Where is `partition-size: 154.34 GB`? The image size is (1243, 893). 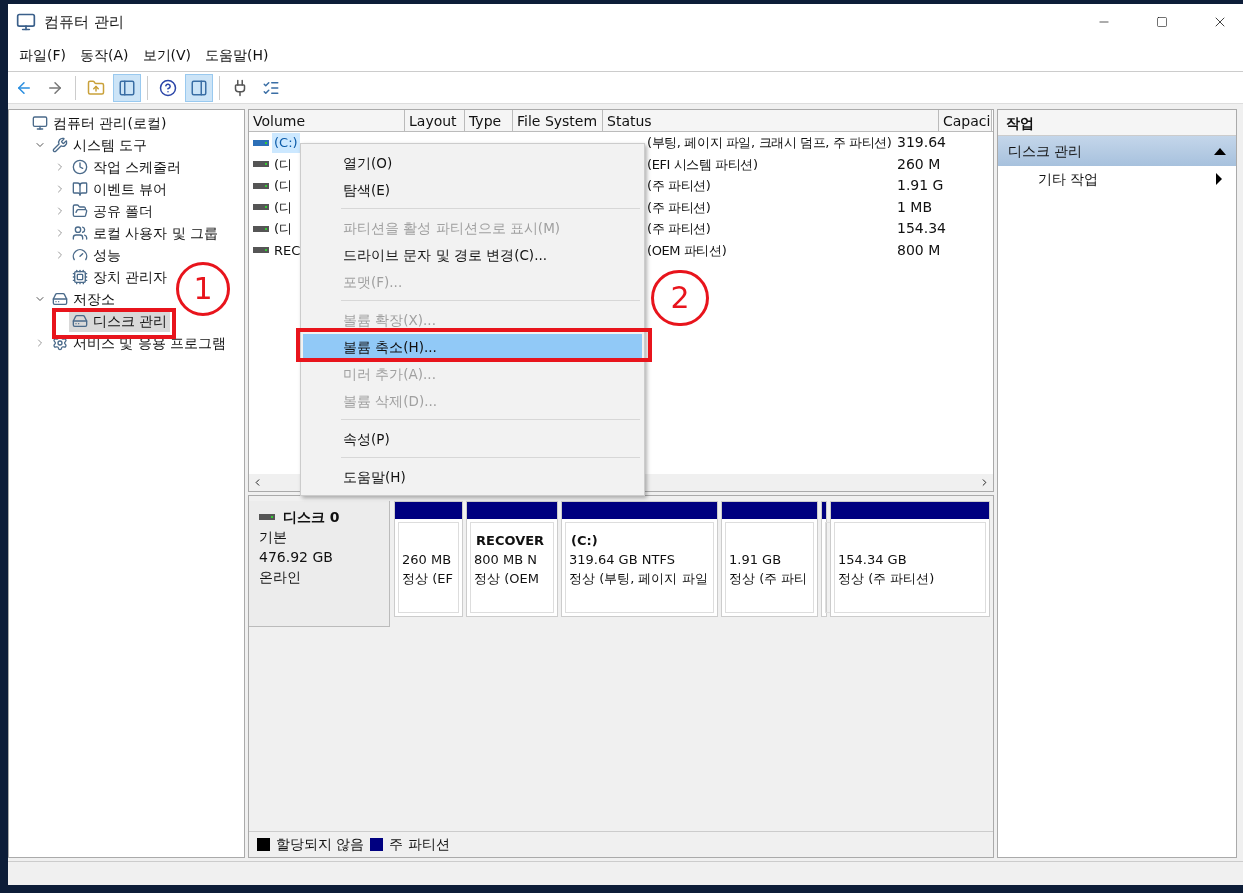
partition-size: 154.34 GB is located at coordinates (873, 560).